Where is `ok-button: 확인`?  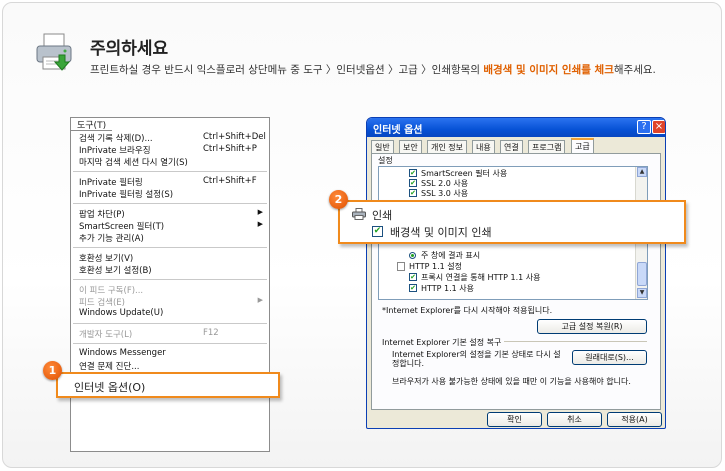 ok-button: 확인 is located at coordinates (514, 419).